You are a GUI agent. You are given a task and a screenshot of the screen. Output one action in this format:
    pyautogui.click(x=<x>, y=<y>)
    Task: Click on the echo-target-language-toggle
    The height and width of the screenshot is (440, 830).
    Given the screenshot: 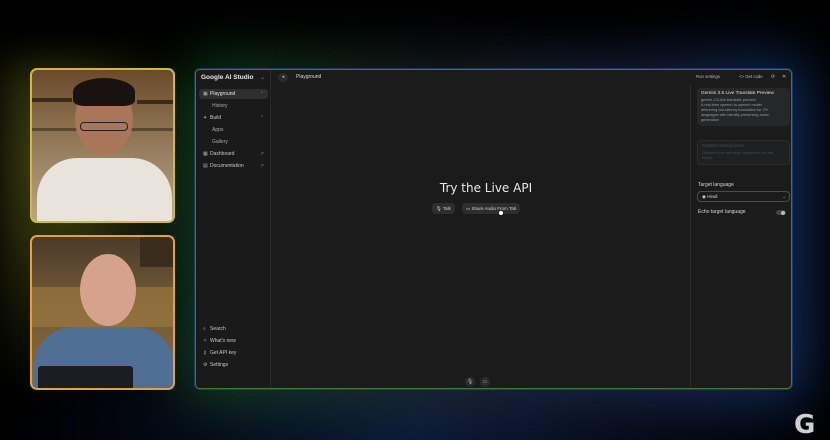 What is the action you would take?
    pyautogui.click(x=781, y=212)
    